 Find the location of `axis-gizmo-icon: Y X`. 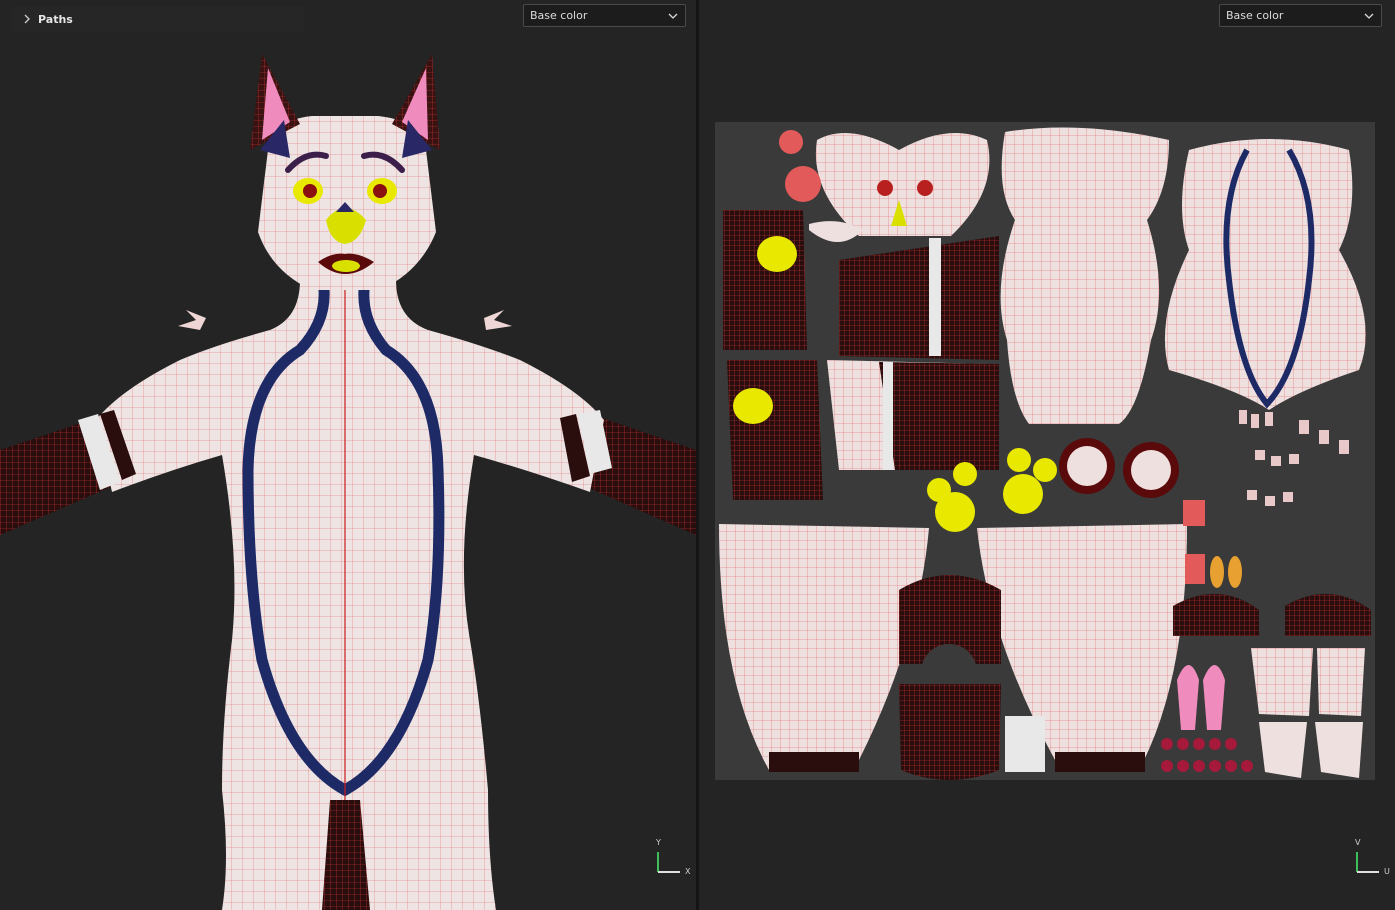

axis-gizmo-icon: Y X is located at coordinates (672, 858).